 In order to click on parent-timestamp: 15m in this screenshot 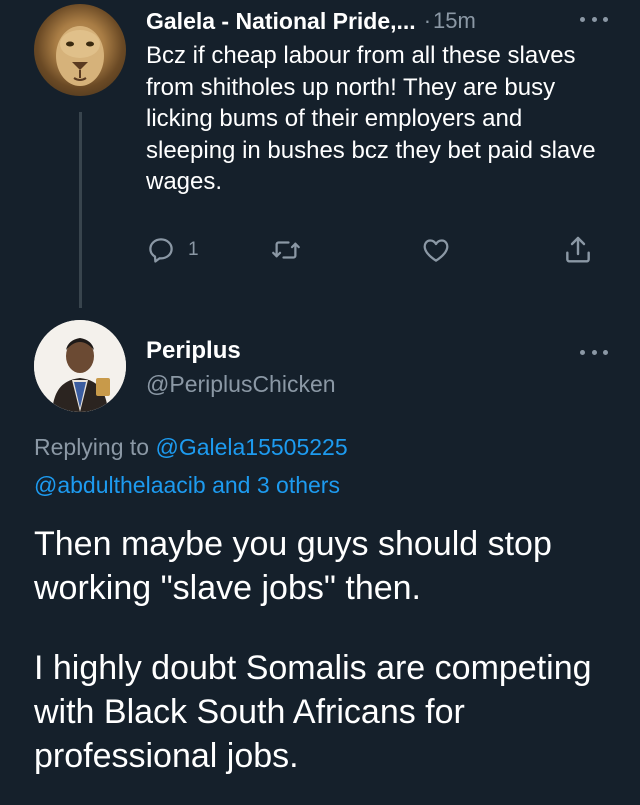, I will do `click(454, 21)`.